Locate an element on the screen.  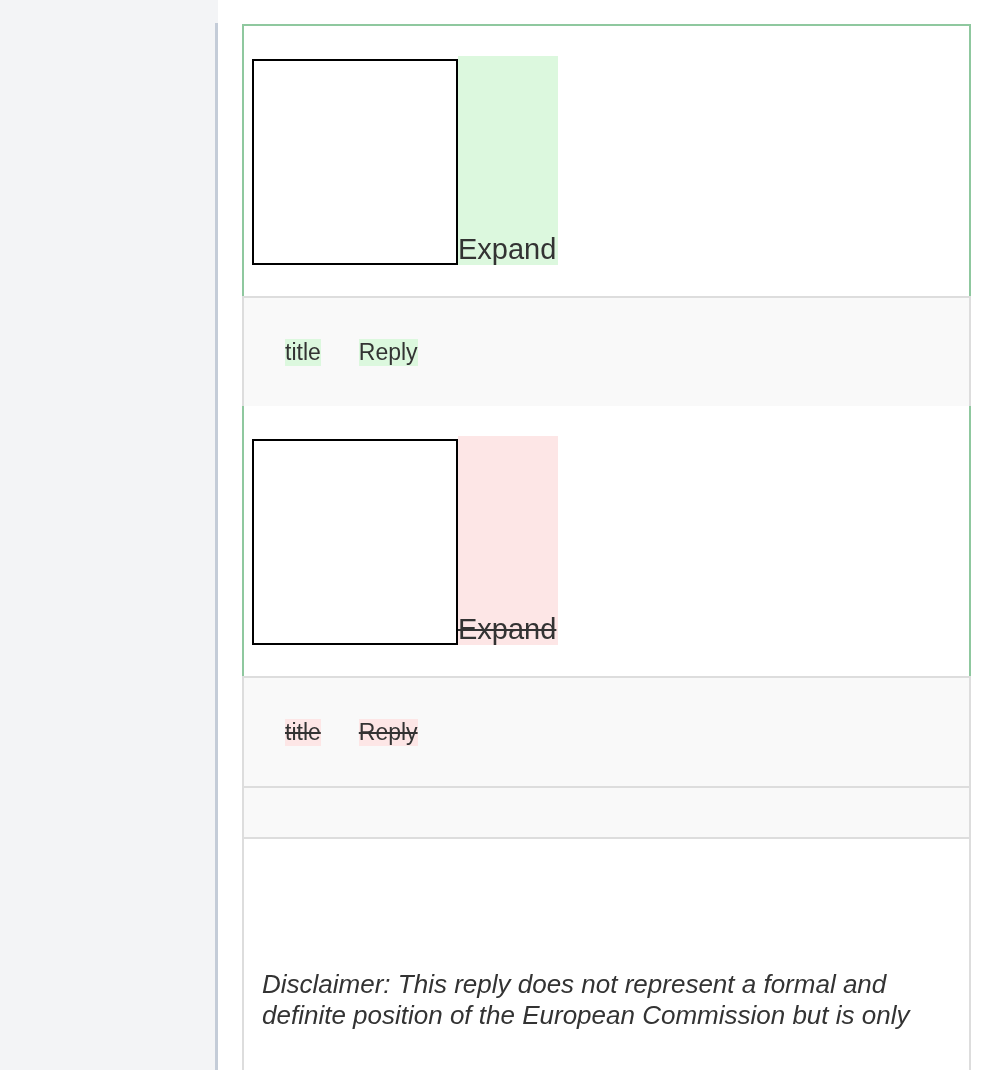
disclaimer-text: Disclaimer: This reply does not represent a formal and definite position of the European Commission but is only is located at coordinates (587, 1000).